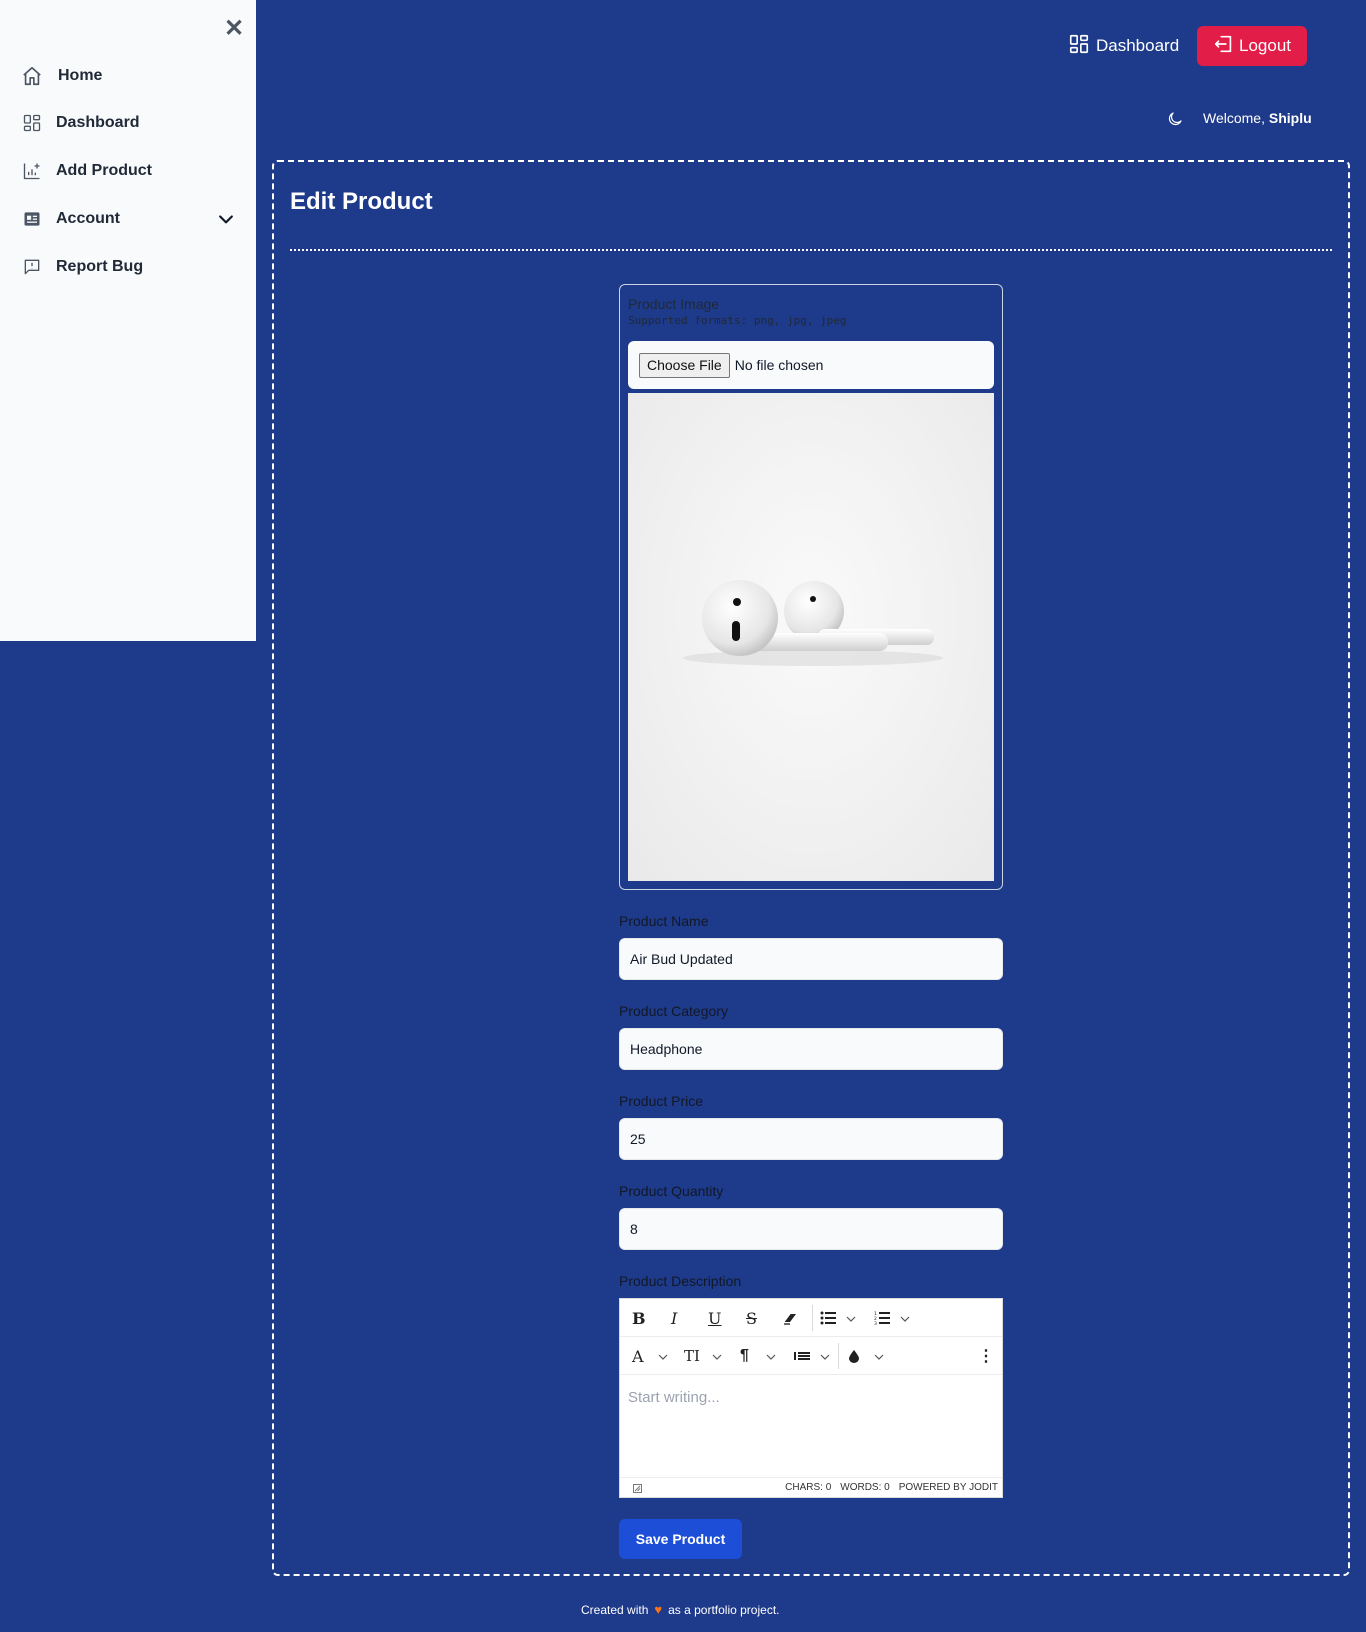  I want to click on sidebar-item-report-bug: Report Bug, so click(130, 267).